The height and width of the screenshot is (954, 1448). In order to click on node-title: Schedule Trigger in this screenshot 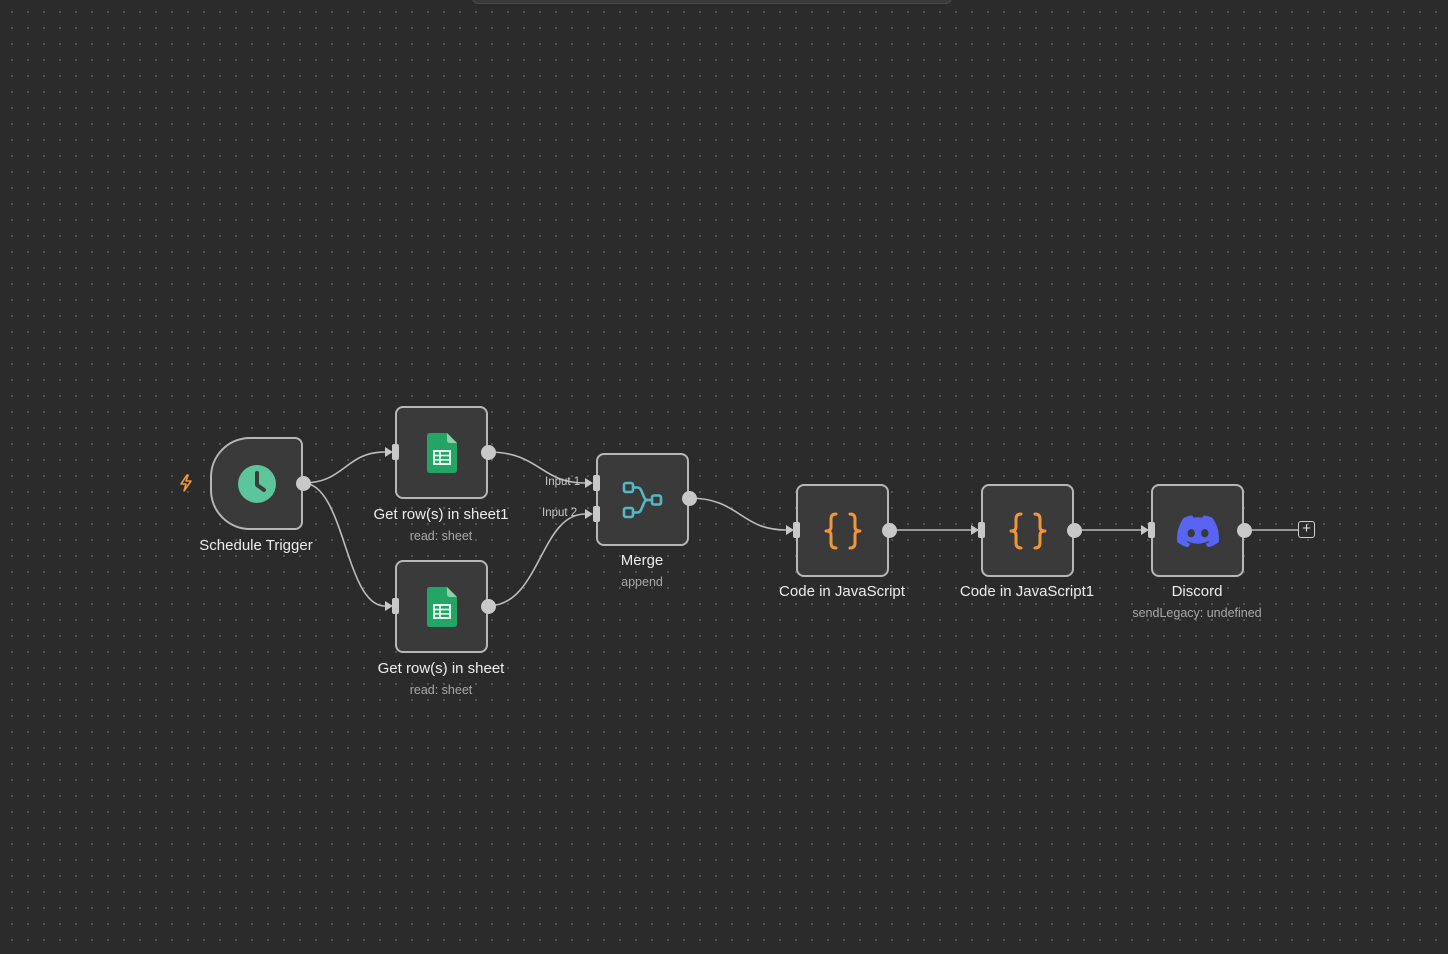, I will do `click(256, 545)`.